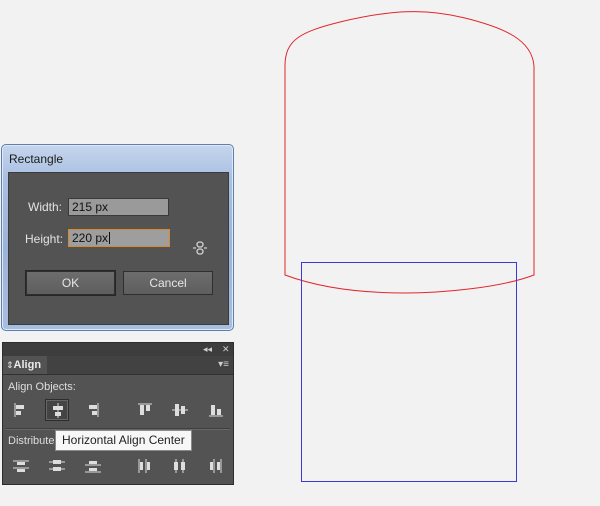 This screenshot has width=600, height=506. I want to click on vertical-align-center-button, so click(180, 410).